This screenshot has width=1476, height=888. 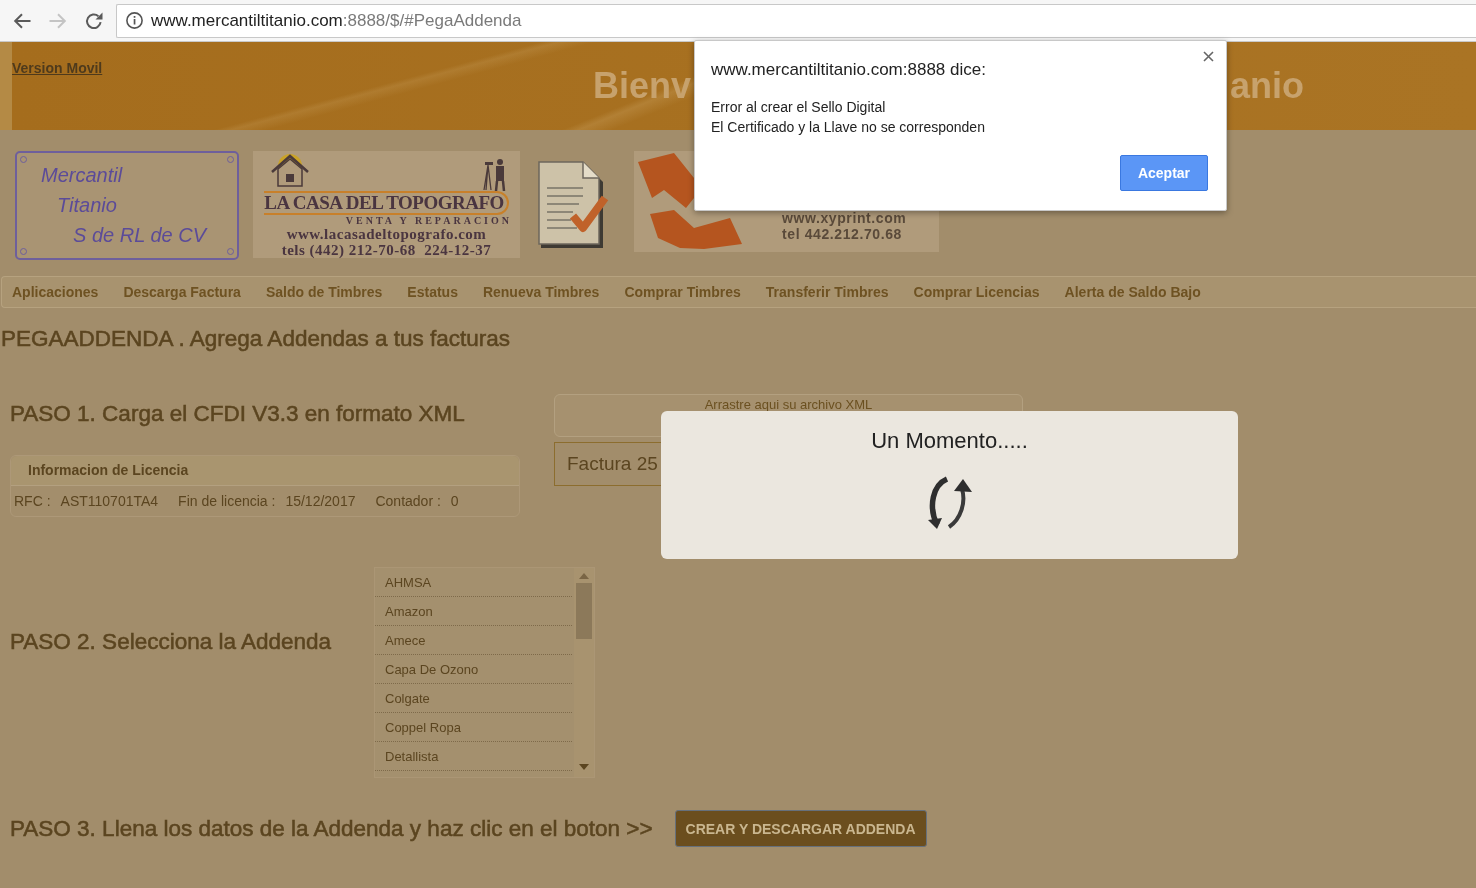 I want to click on step-heading: PASO 2. Selecciona la Addenda, so click(x=171, y=642).